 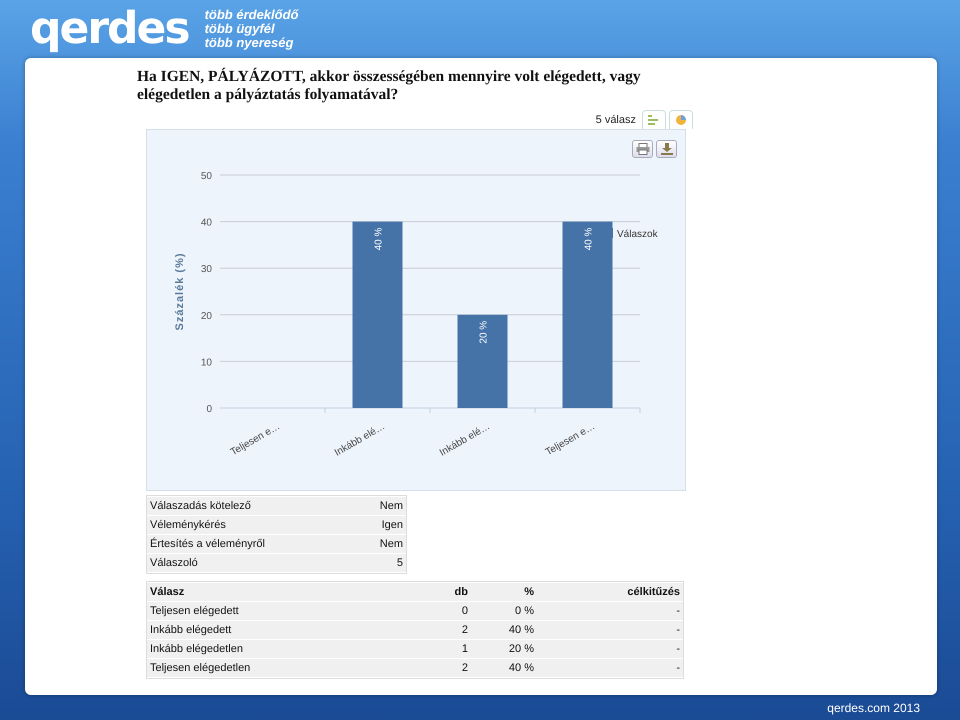 I want to click on pie-chart-tab, so click(x=681, y=119).